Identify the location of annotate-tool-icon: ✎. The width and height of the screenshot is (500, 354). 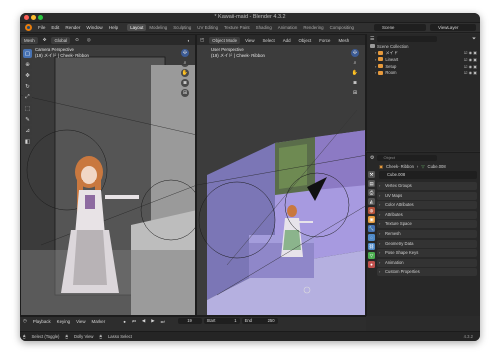
(27, 119).